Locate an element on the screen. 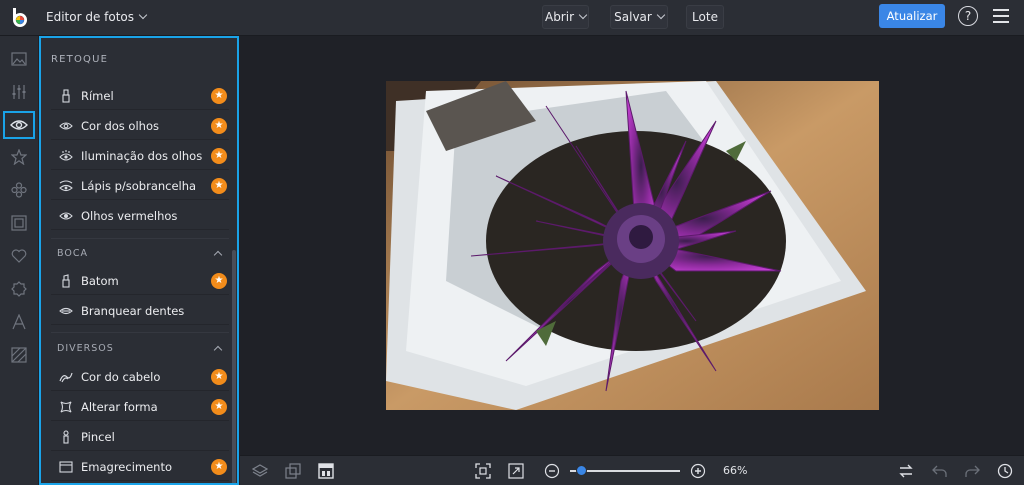 This screenshot has width=1024, height=485. tool-mascara: Rímel ★ is located at coordinates (140, 96).